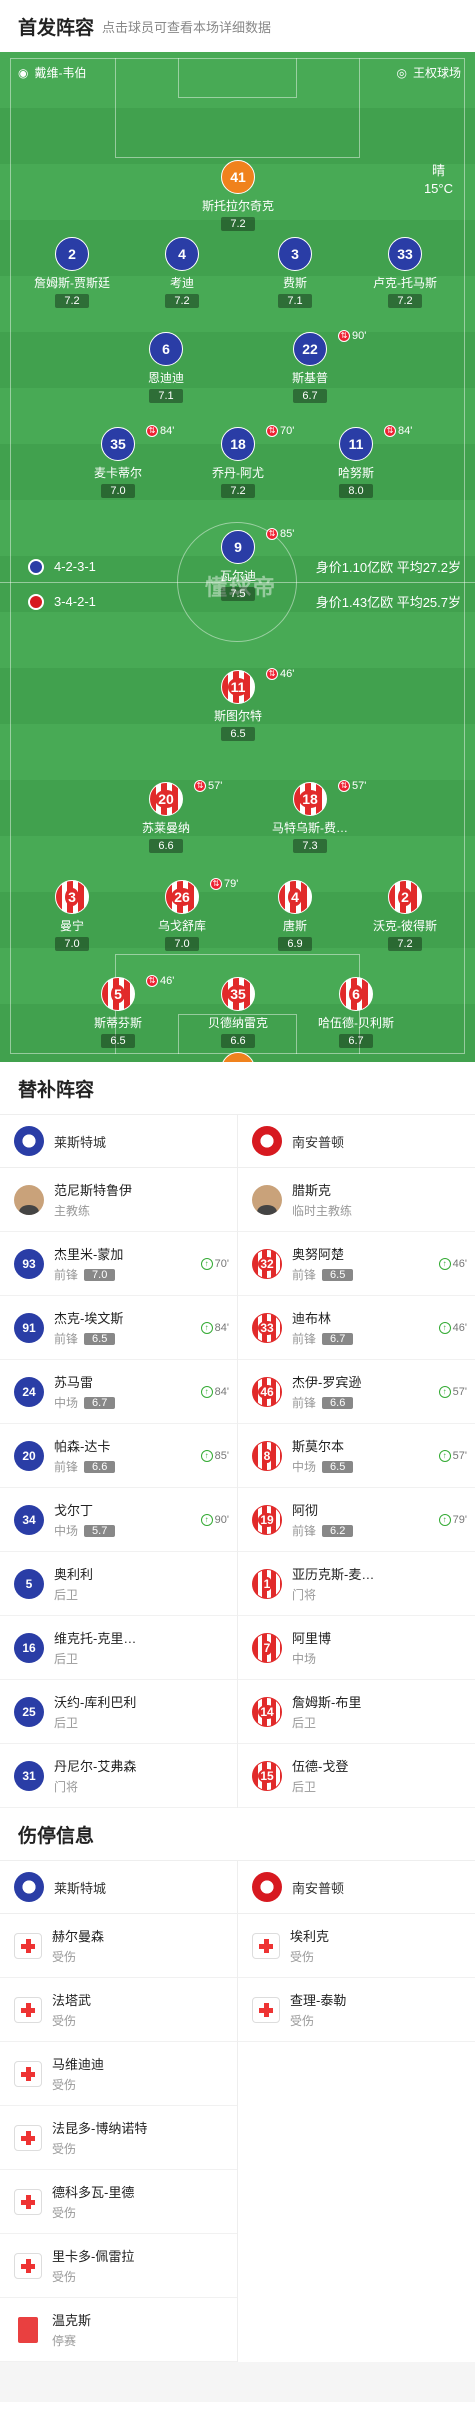 This screenshot has width=475, height=2423. What do you see at coordinates (238, 1013) in the screenshot?
I see `away-player: 35 贝德纳雷克 6.6` at bounding box center [238, 1013].